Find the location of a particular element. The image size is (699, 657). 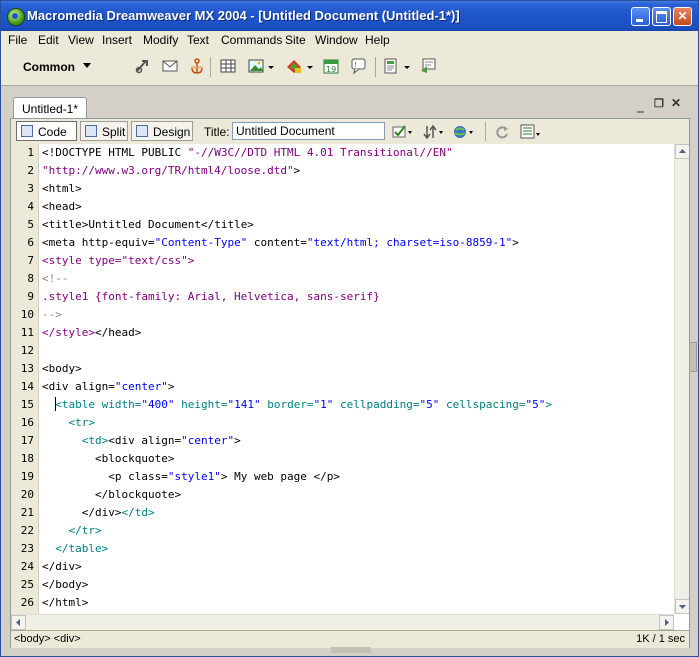

code-line: <tr> is located at coordinates (68, 422).